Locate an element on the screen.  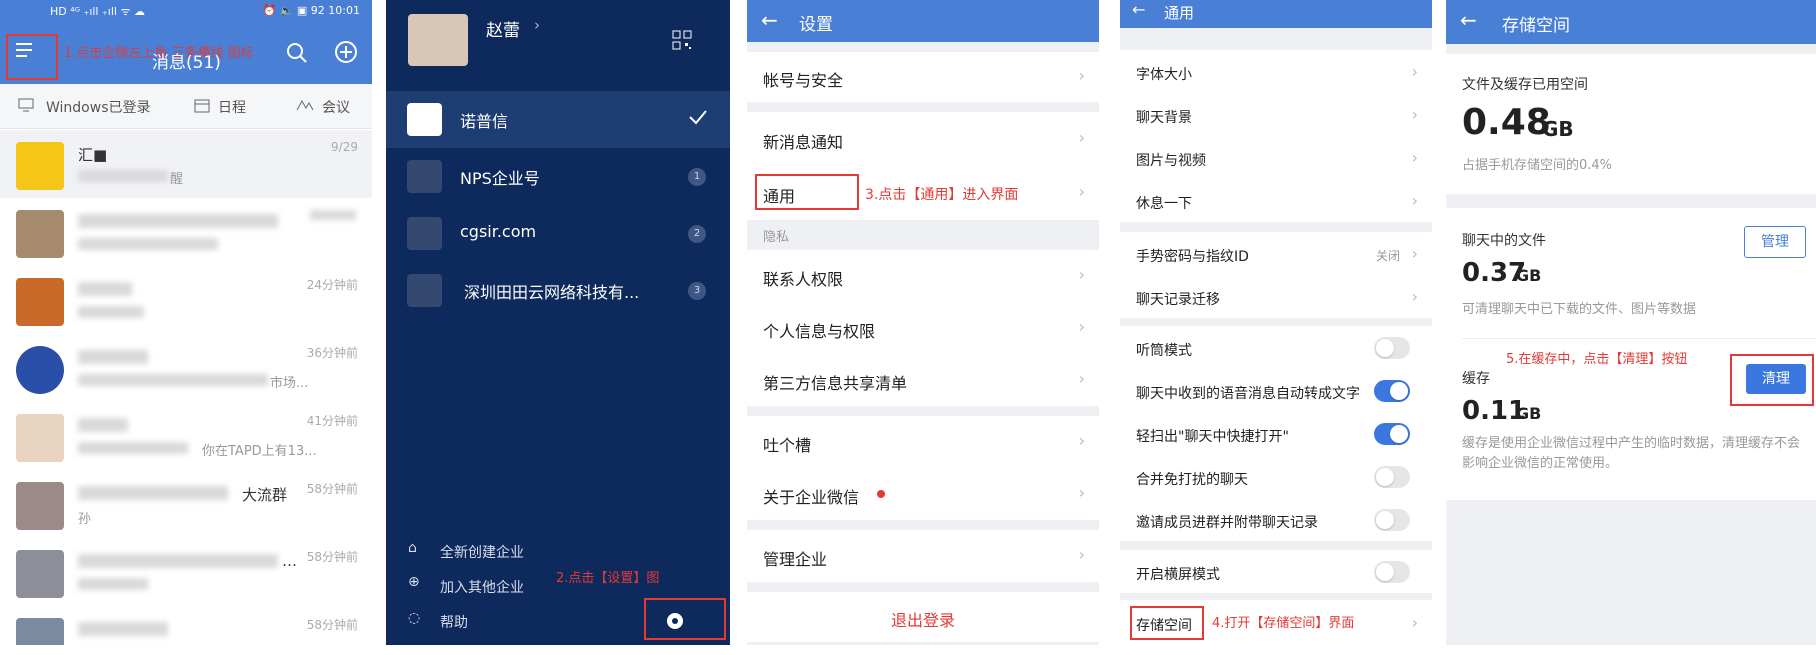
annotation-box-menu is located at coordinates (32, 57).